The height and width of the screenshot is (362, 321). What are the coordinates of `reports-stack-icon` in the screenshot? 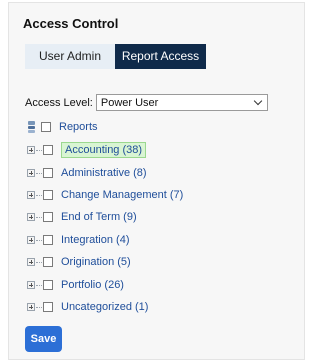 It's located at (32, 127).